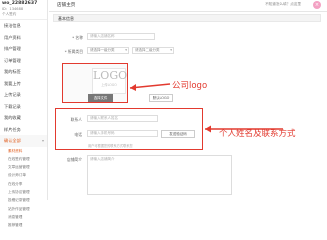 The width and height of the screenshot is (327, 240). Describe the element at coordinates (23, 61) in the screenshot. I see `sidebar-item-orders: 订单管理` at that location.